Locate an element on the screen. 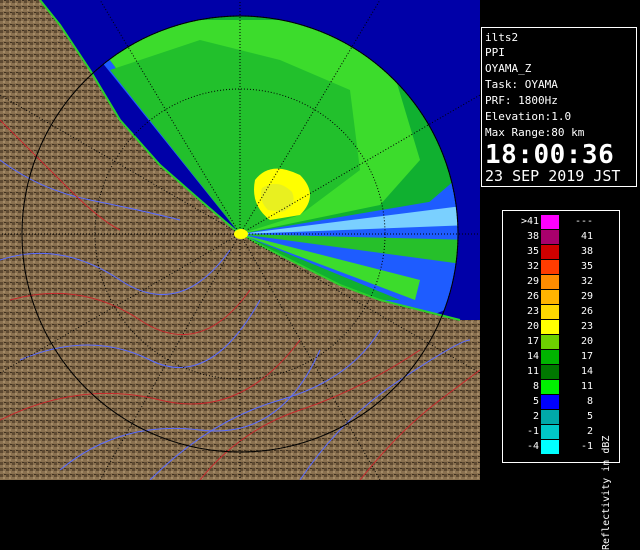  prf-label: PRF: 1800Hz is located at coordinates (521, 100).